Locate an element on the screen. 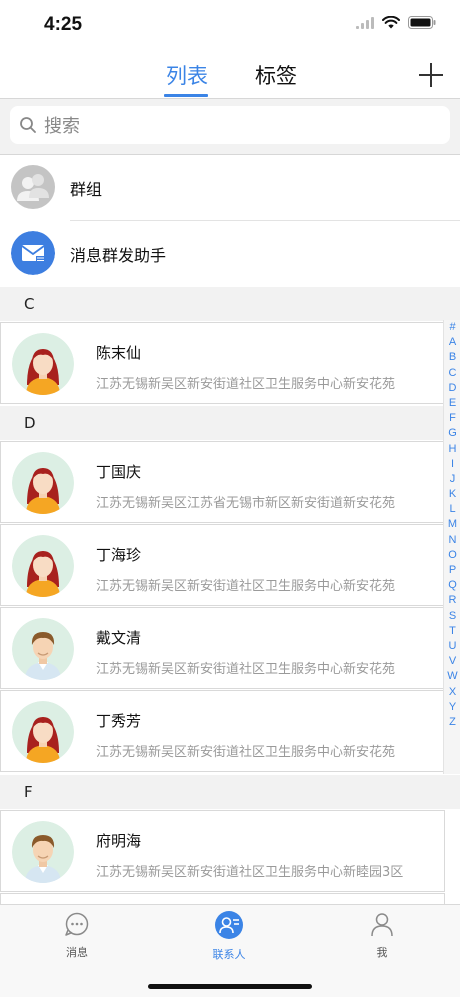  index-letter: S is located at coordinates (452, 616).